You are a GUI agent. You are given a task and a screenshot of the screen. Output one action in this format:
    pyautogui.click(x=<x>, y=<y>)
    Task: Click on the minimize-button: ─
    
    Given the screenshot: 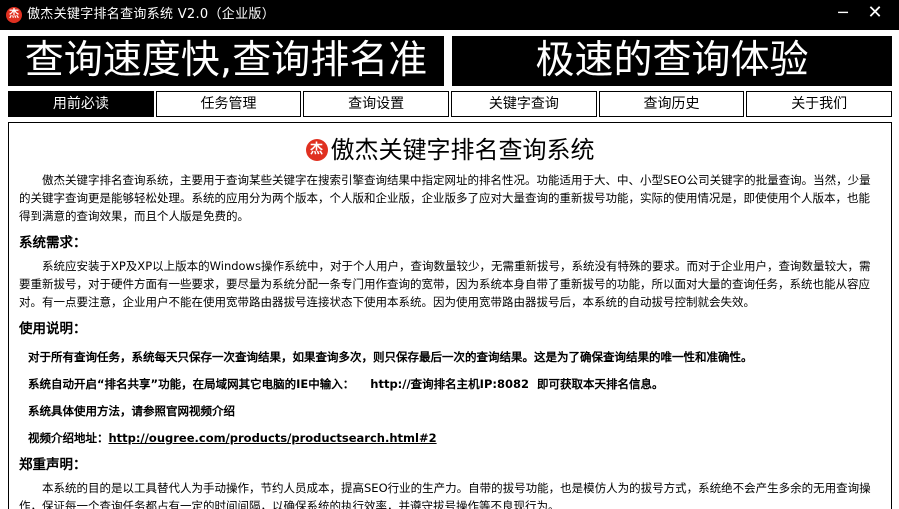 What is the action you would take?
    pyautogui.click(x=843, y=13)
    